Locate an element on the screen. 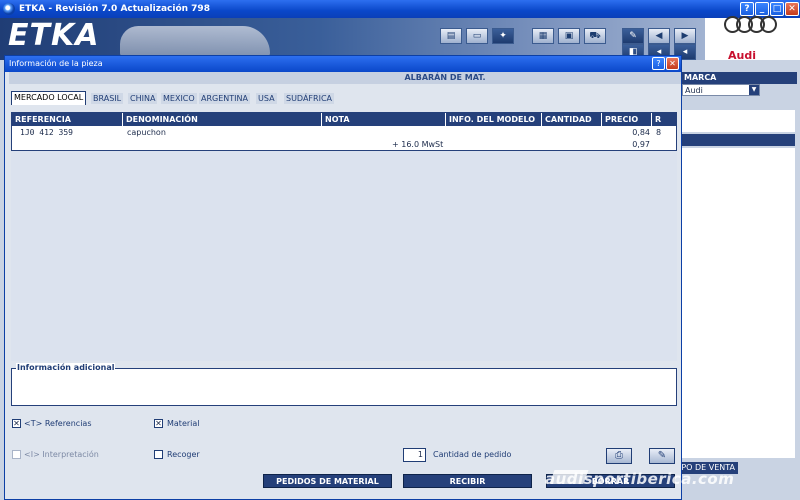  quantity-input: 1 is located at coordinates (414, 455).